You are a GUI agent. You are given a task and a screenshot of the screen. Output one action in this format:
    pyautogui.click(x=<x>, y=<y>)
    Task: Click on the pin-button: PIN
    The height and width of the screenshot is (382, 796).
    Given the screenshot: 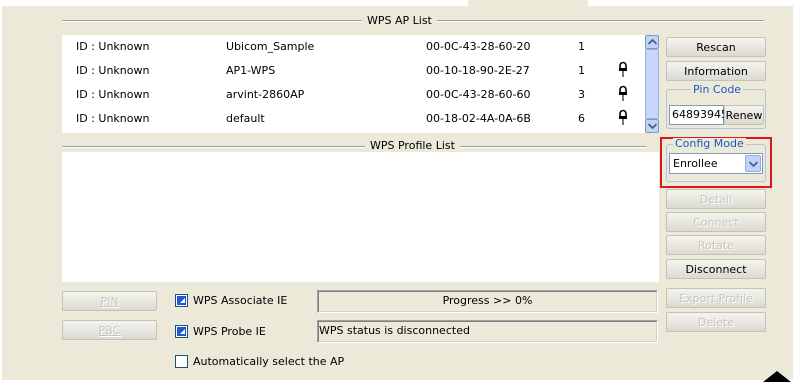 What is the action you would take?
    pyautogui.click(x=109, y=301)
    